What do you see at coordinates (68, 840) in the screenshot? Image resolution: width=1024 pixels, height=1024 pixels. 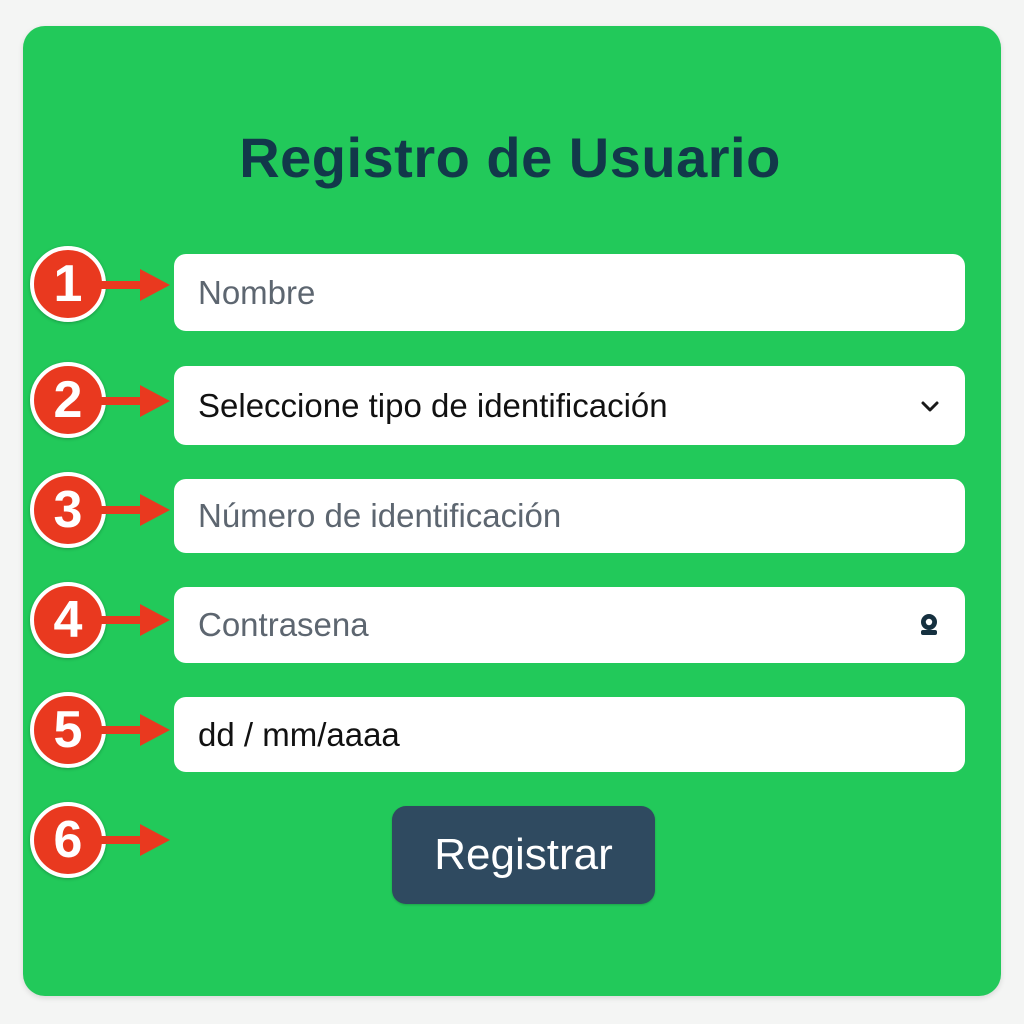 I see `annotation-marker-6: 6` at bounding box center [68, 840].